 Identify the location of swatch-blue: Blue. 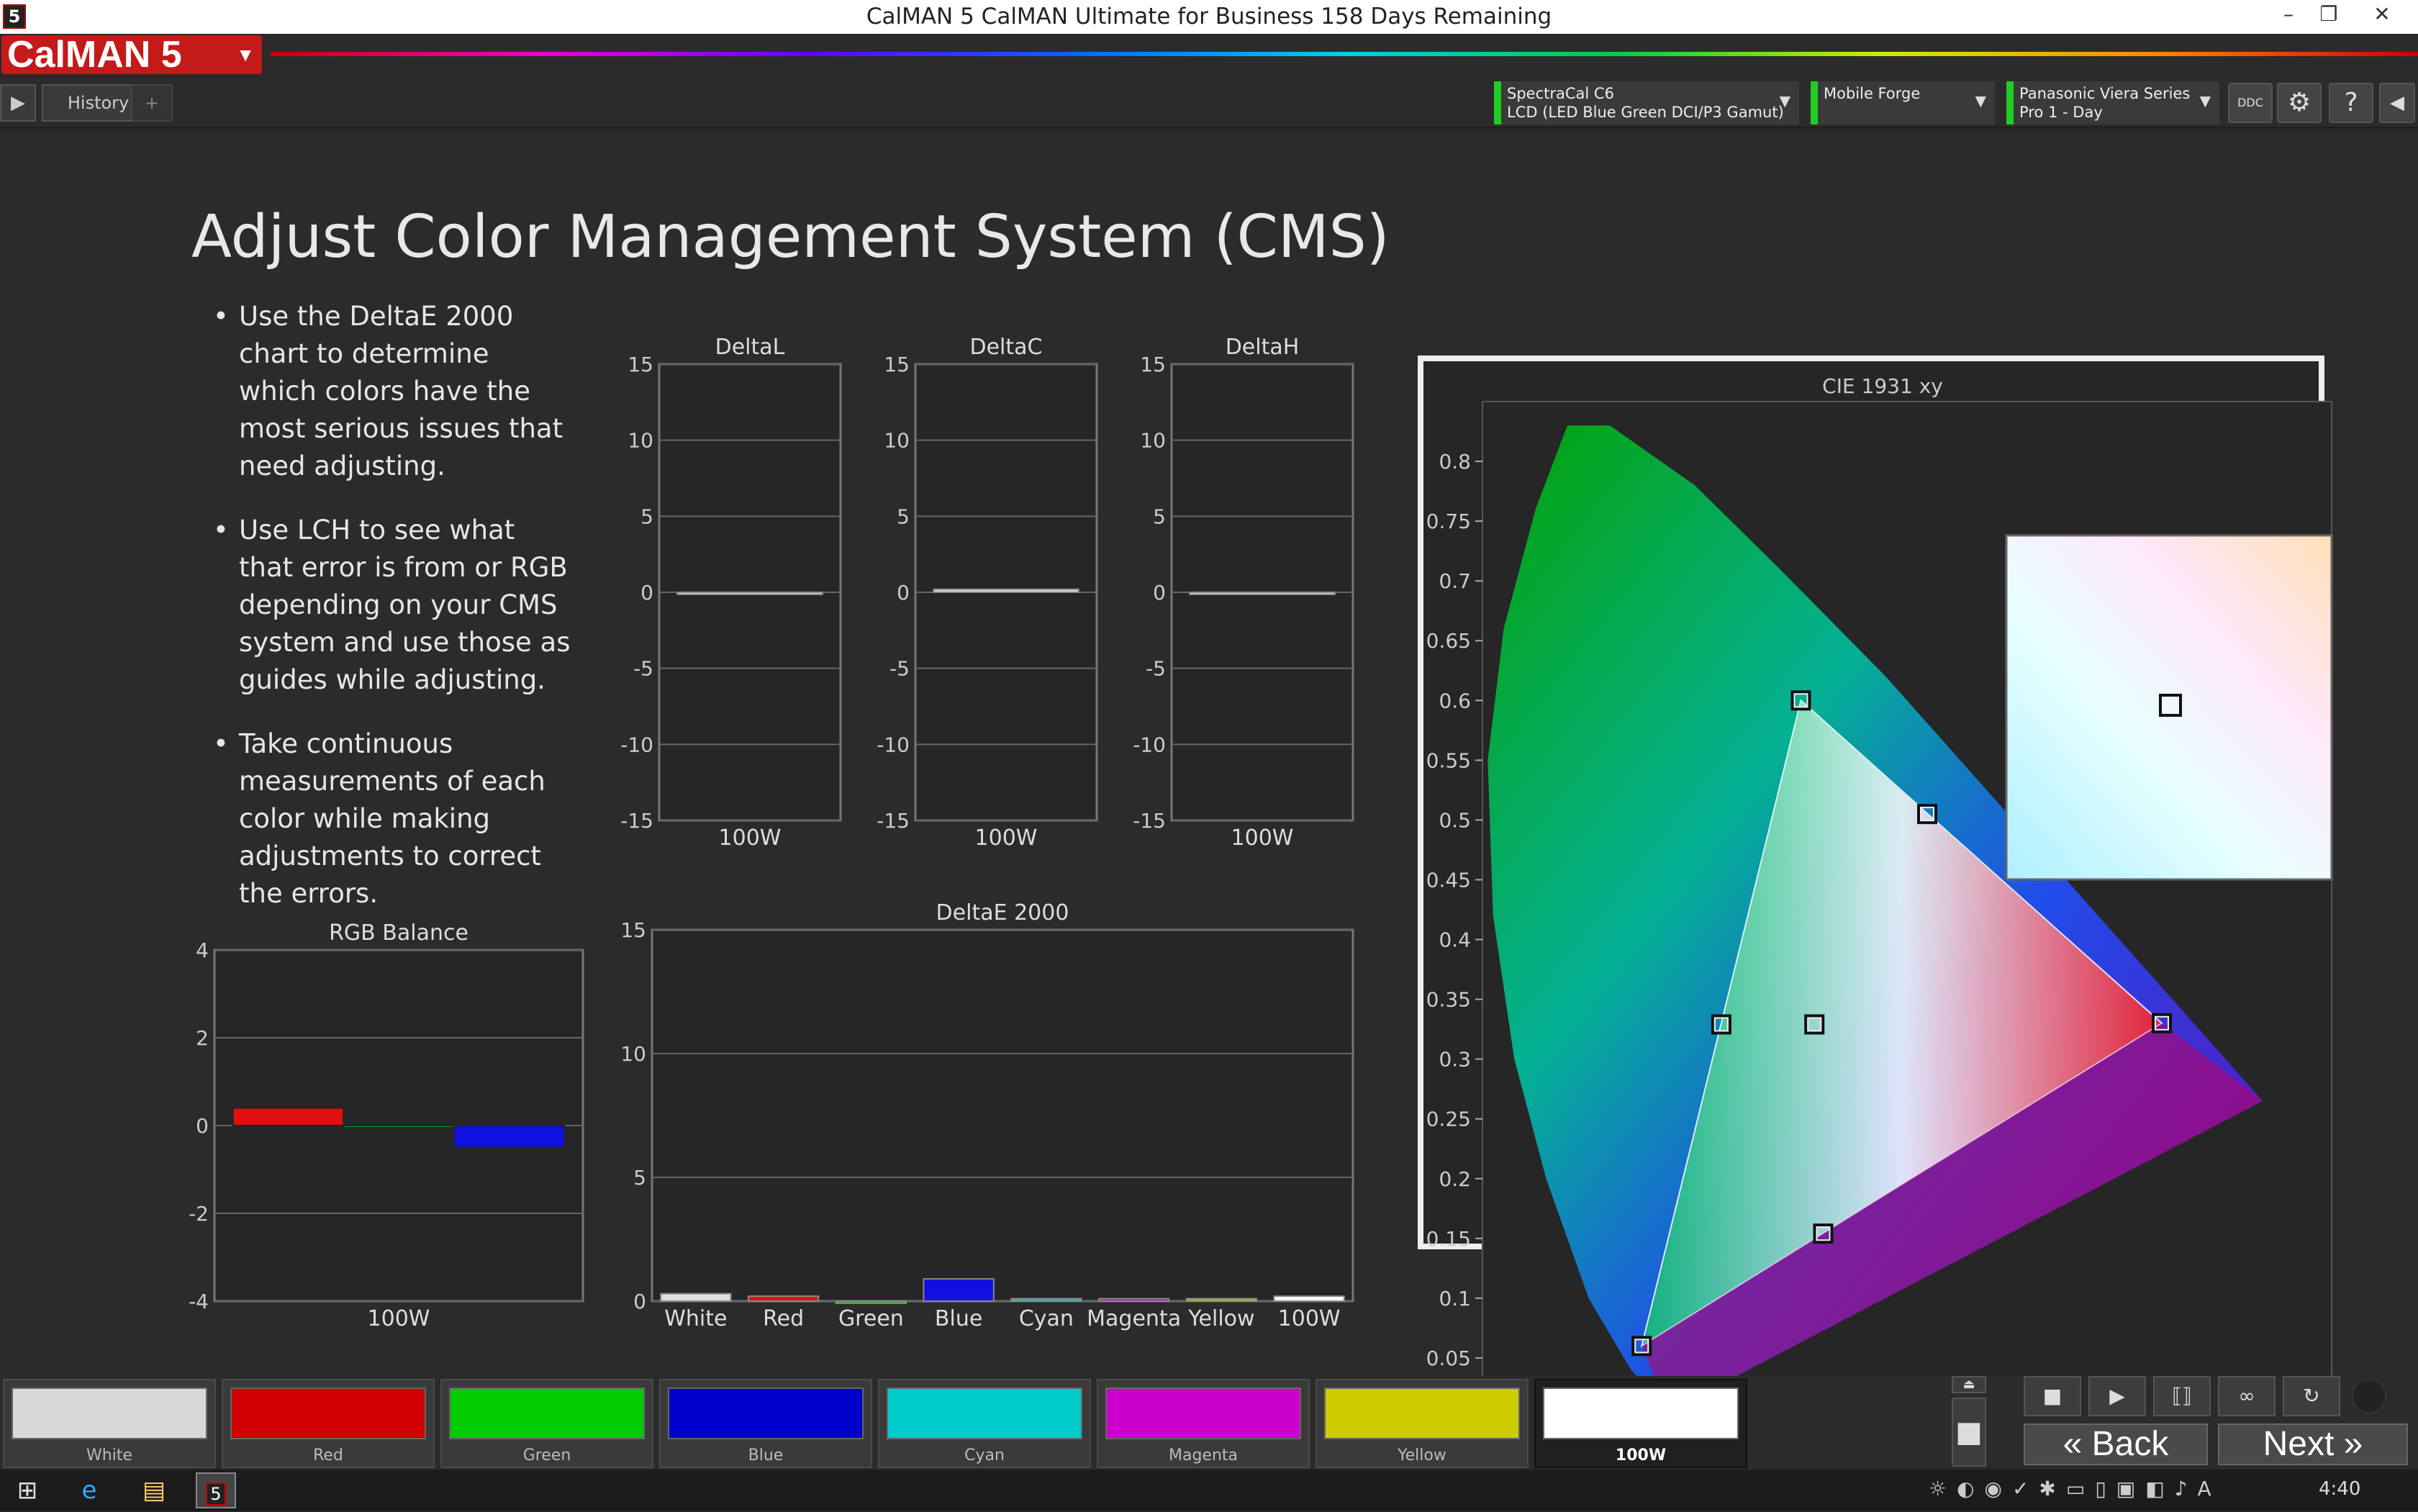
(766, 1424).